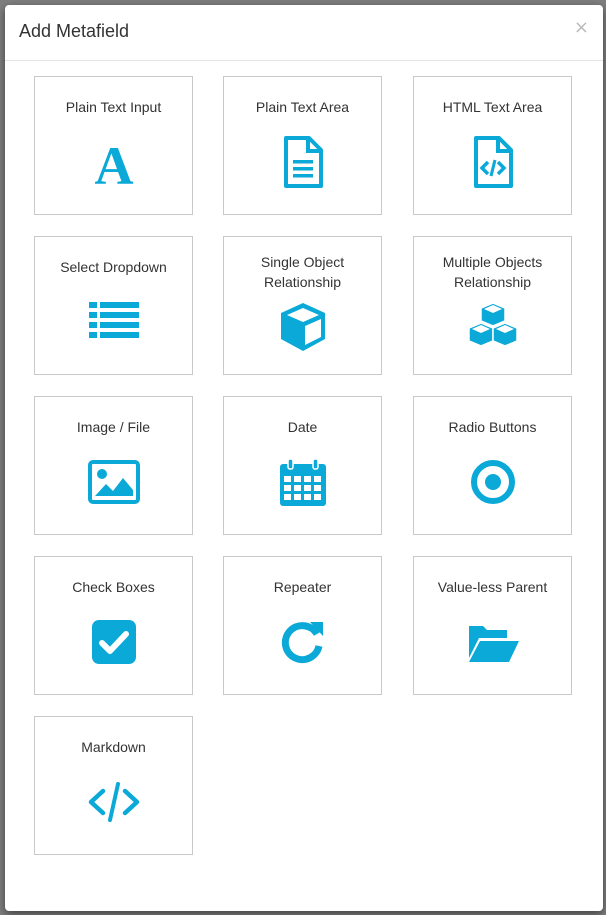 The width and height of the screenshot is (606, 915). I want to click on field-type-radio-buttons: Radio Buttons, so click(492, 465).